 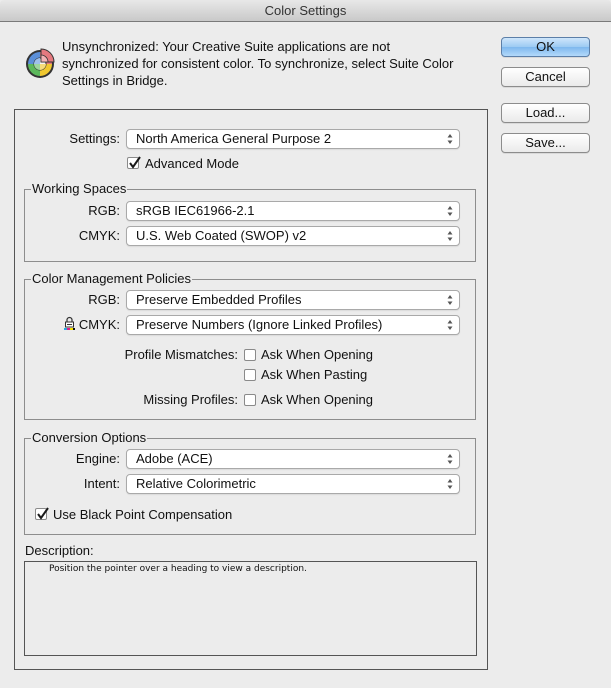 What do you see at coordinates (111, 279) in the screenshot?
I see `policies-title: Color Management Policies` at bounding box center [111, 279].